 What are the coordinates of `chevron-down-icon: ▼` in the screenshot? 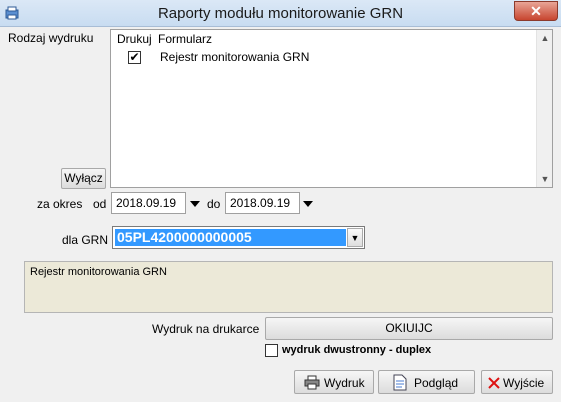 It's located at (355, 237).